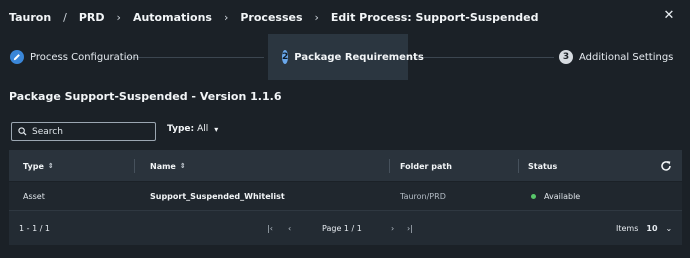 The image size is (690, 258). What do you see at coordinates (172, 17) in the screenshot?
I see `breadcrumb-automations: Automations` at bounding box center [172, 17].